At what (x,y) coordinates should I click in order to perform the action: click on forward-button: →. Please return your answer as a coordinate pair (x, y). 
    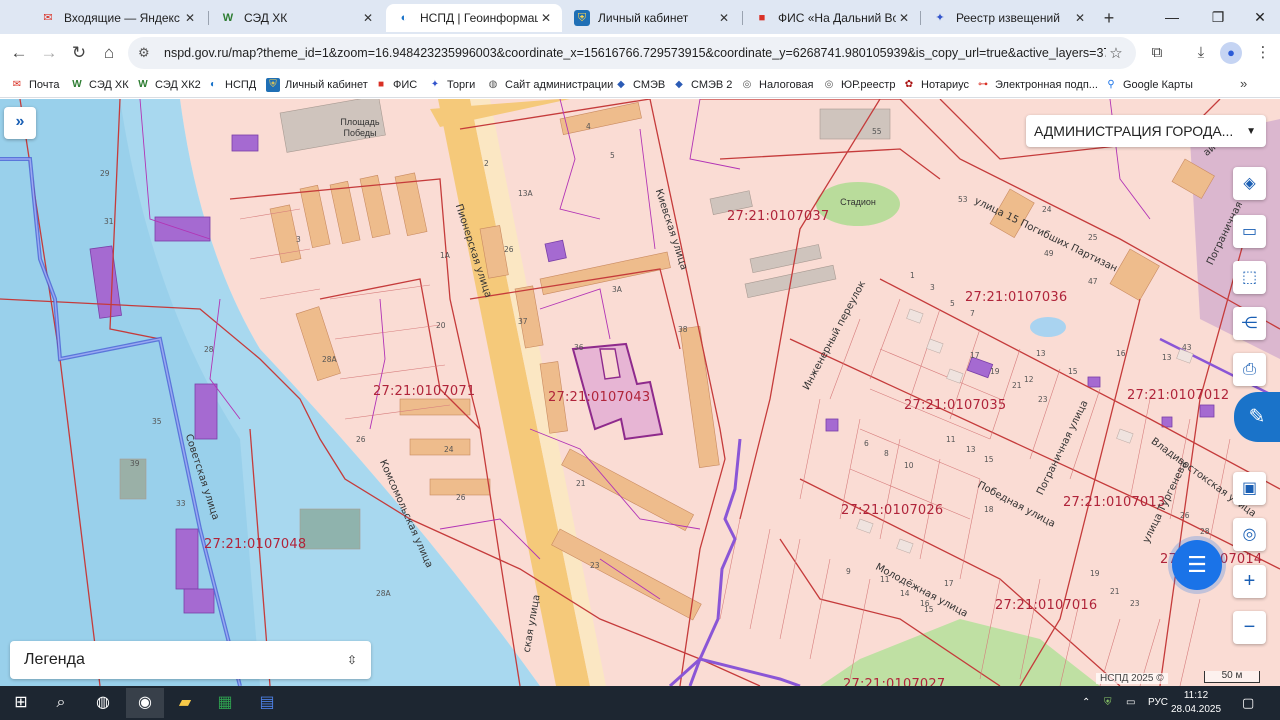
    Looking at the image, I should click on (49, 53).